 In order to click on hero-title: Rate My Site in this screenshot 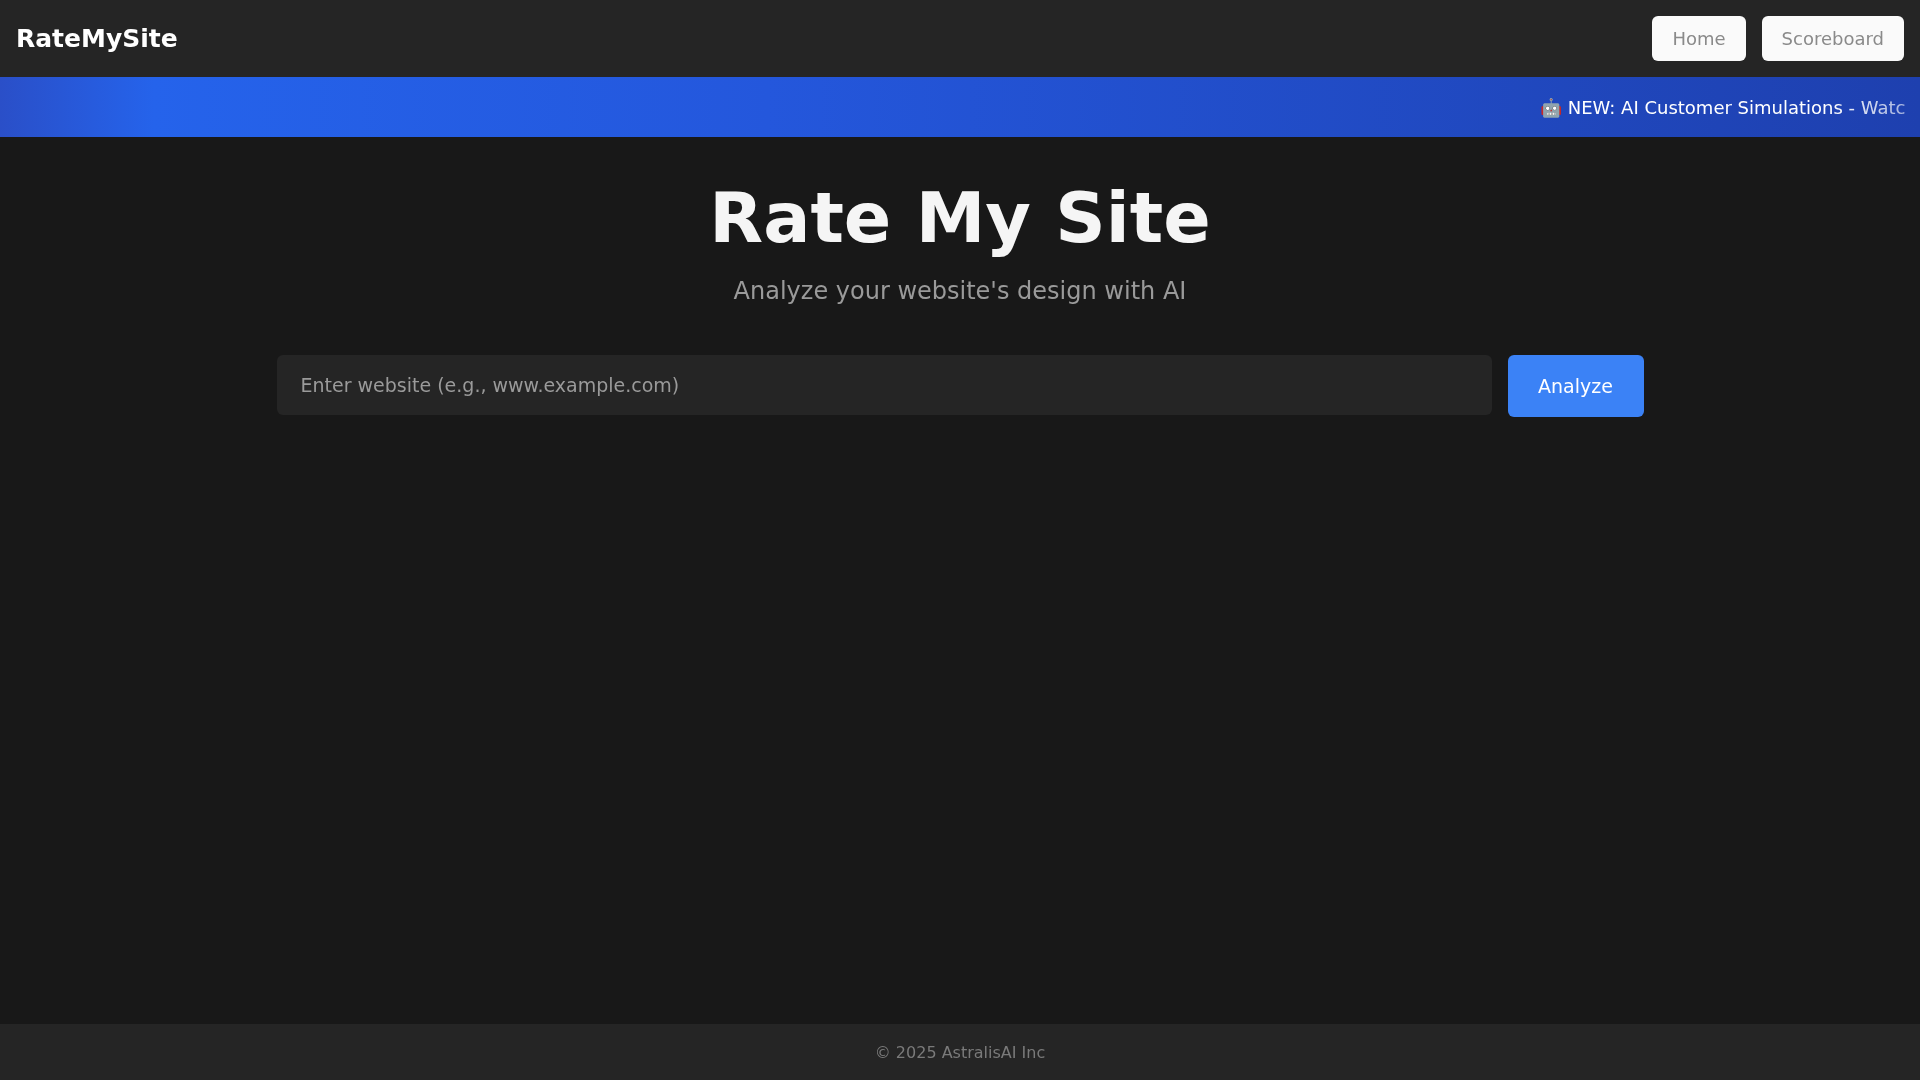, I will do `click(960, 218)`.